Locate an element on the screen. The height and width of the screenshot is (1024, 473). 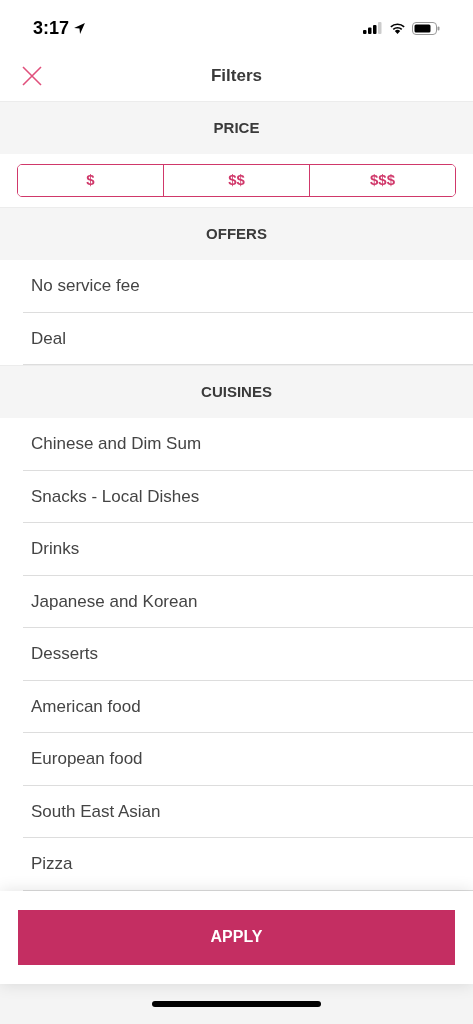
filter-option: South East Asian is located at coordinates (92, 811).